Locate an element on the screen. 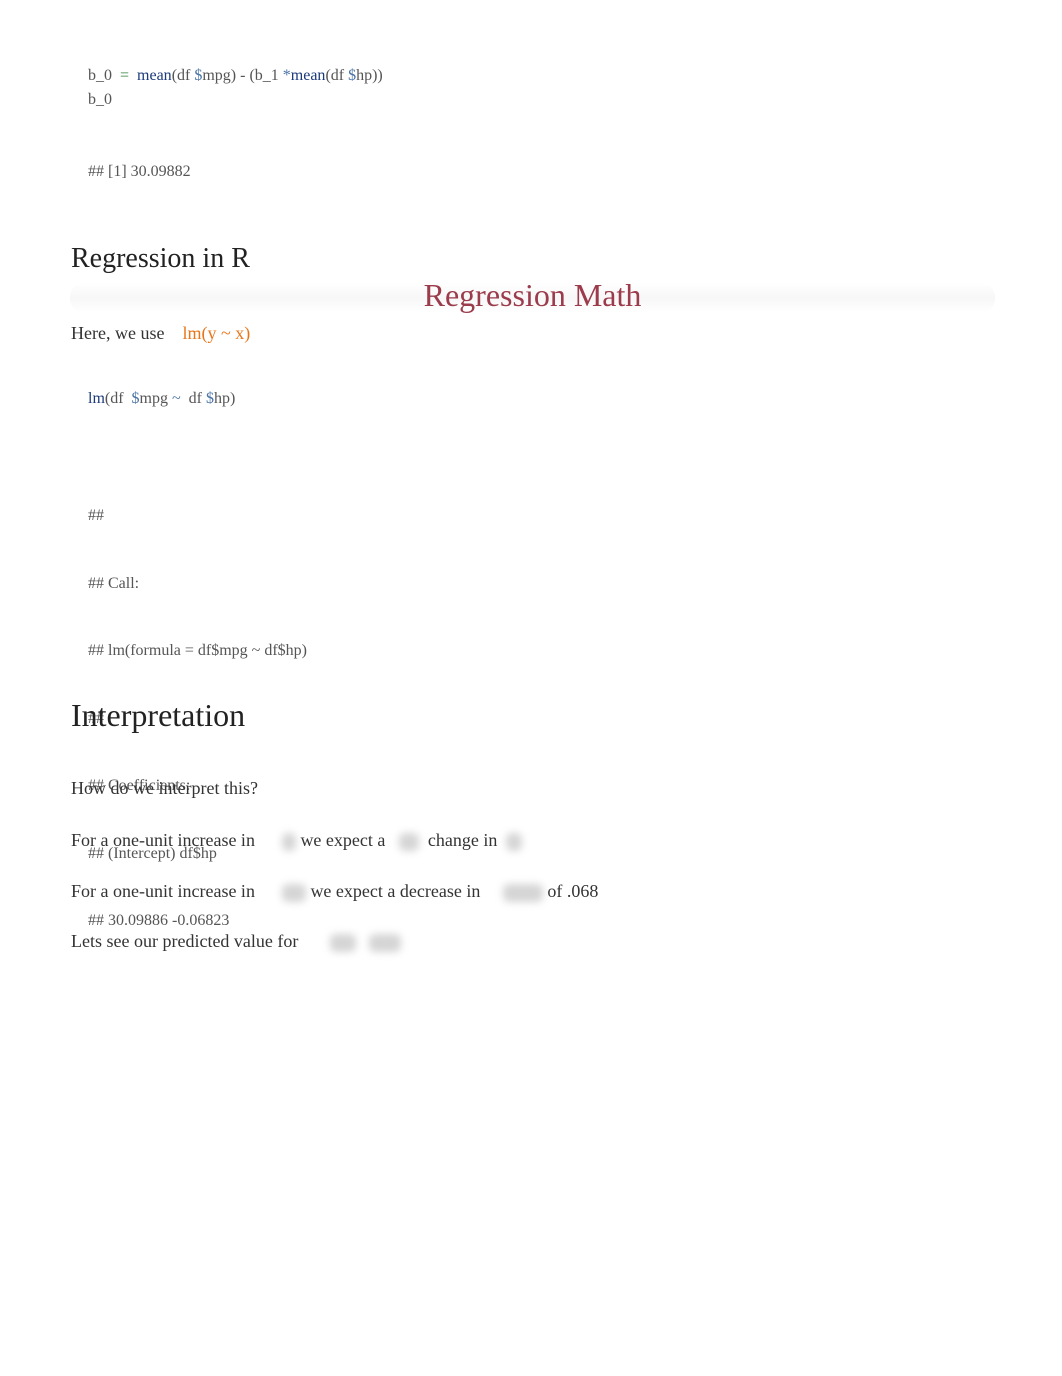 This screenshot has width=1062, height=1376. intro-paragraph: Here, we use lm(y ~ x) is located at coordinates (160, 333).